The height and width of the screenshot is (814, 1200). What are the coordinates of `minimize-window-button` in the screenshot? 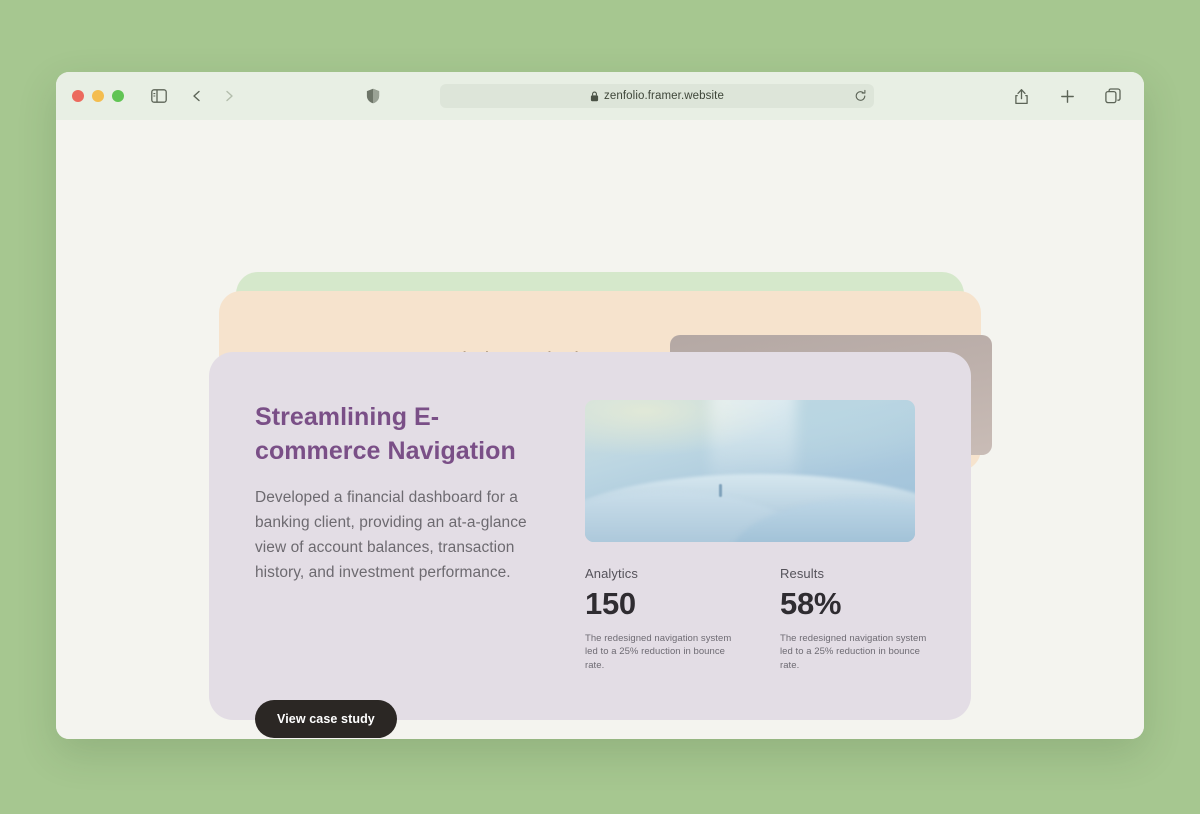 It's located at (98, 96).